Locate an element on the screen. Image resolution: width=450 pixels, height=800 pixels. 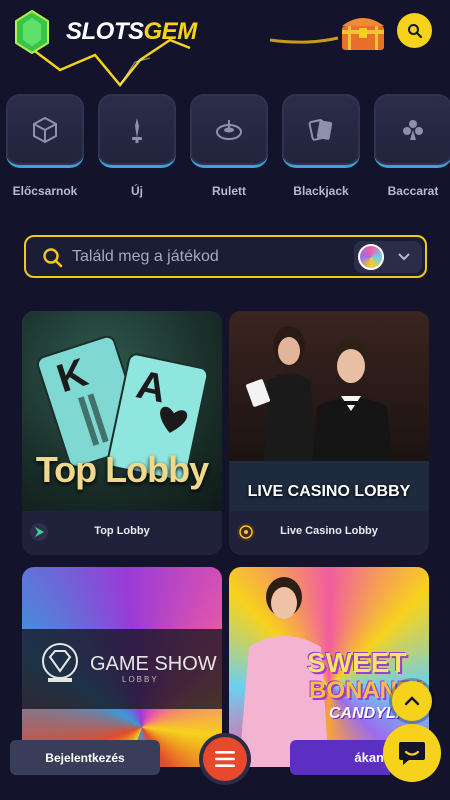
provider-avatar is located at coordinates (371, 257).